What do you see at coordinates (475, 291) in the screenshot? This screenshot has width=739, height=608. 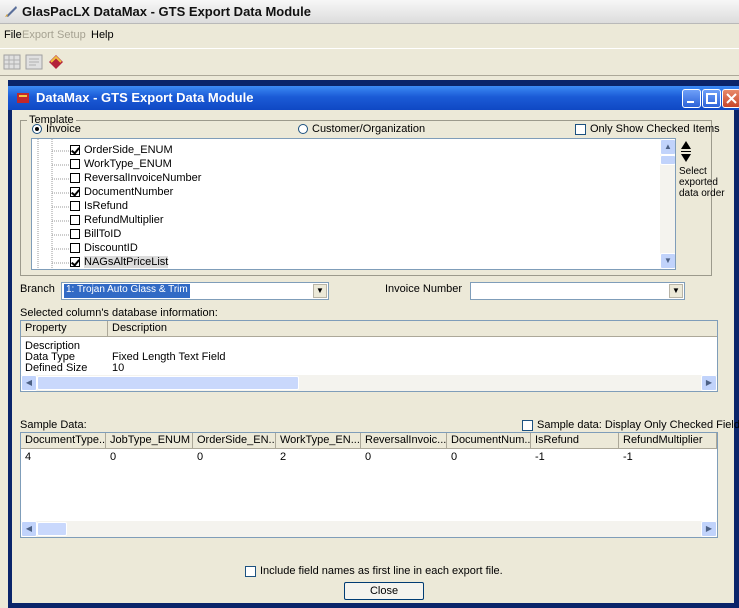 I see `invoice-number-value` at bounding box center [475, 291].